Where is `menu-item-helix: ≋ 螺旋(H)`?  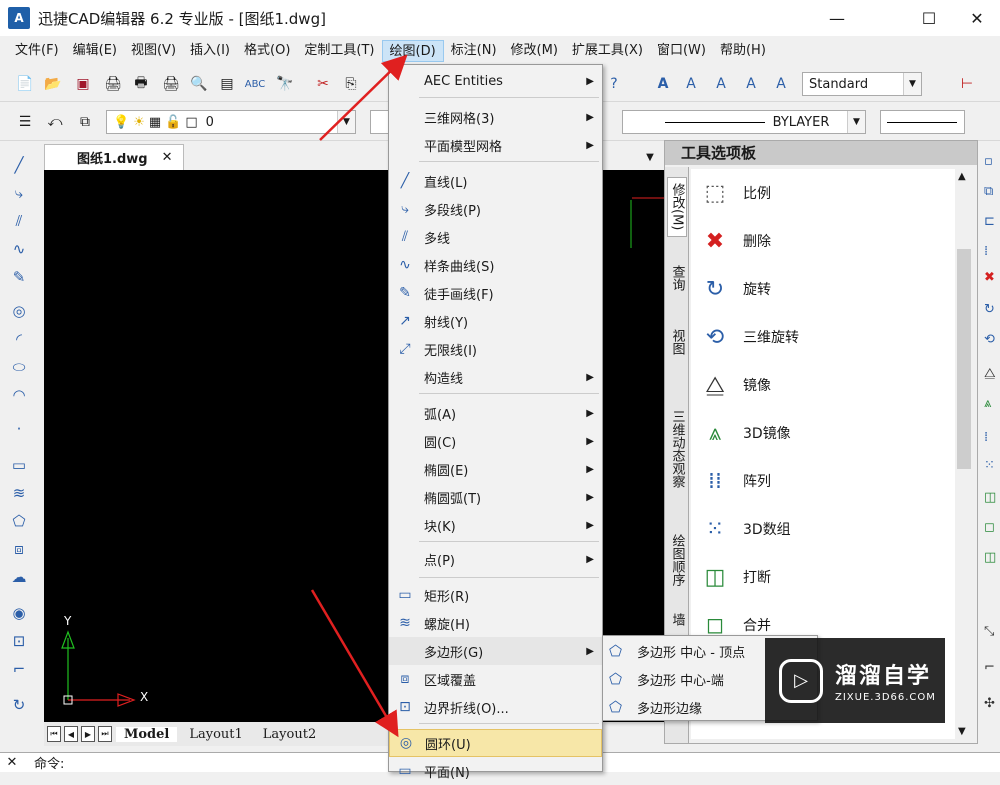
menu-item-helix: ≋ 螺旋(H) is located at coordinates (495, 623).